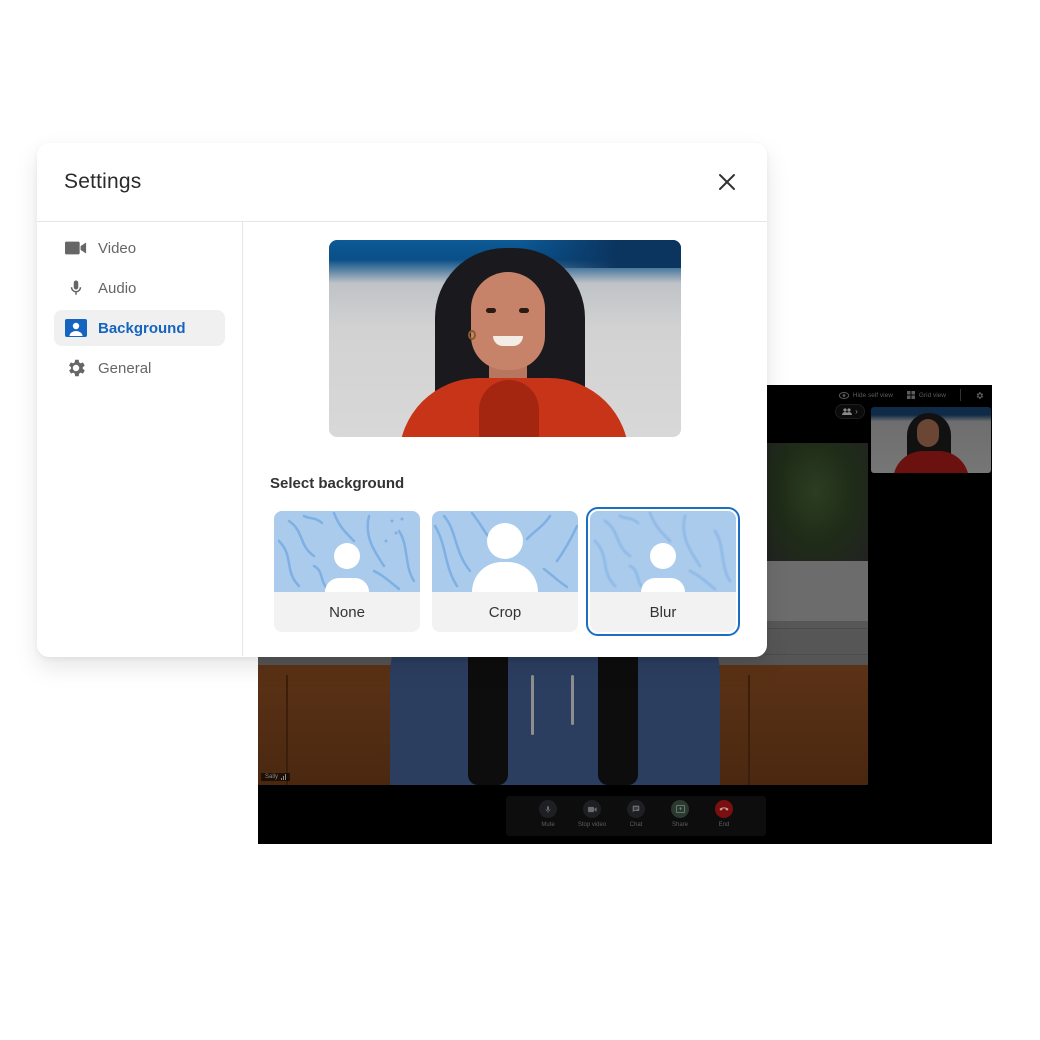 The height and width of the screenshot is (1040, 1040). I want to click on background-option-none: None, so click(347, 571).